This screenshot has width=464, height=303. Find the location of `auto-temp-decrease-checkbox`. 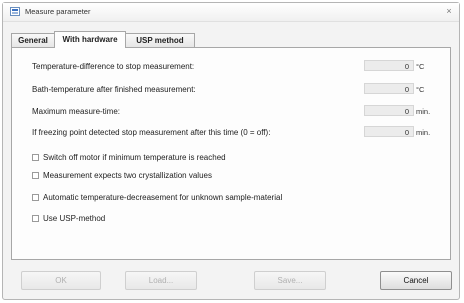

auto-temp-decrease-checkbox is located at coordinates (35, 197).